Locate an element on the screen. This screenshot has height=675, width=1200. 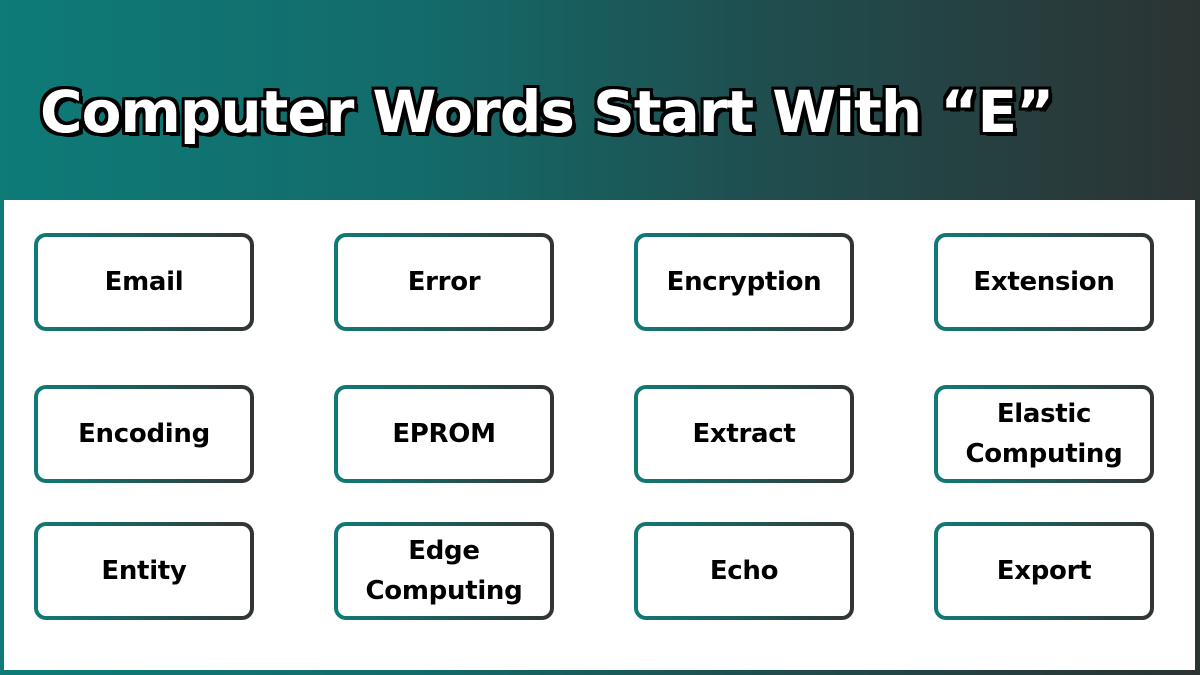
word-card-eprom: EPROM is located at coordinates (444, 434).